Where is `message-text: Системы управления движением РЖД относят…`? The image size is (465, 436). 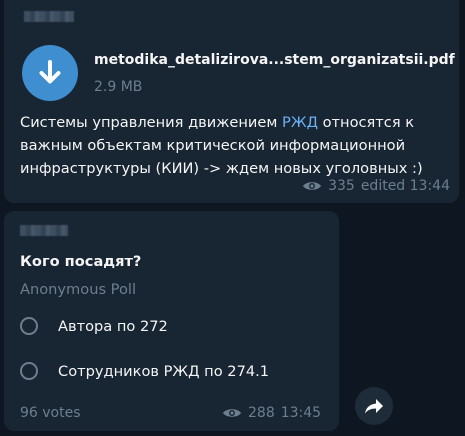 message-text: Системы управления движением РЖД относят… is located at coordinates (236, 145).